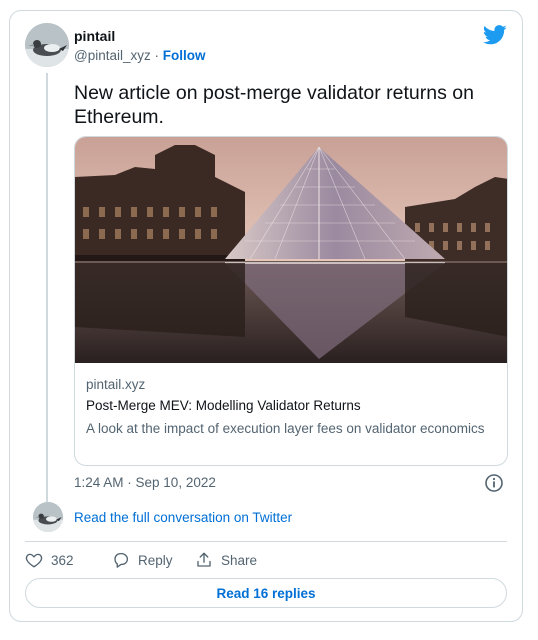 Image resolution: width=538 pixels, height=640 pixels. Describe the element at coordinates (121, 560) in the screenshot. I see `reply-icon` at that location.